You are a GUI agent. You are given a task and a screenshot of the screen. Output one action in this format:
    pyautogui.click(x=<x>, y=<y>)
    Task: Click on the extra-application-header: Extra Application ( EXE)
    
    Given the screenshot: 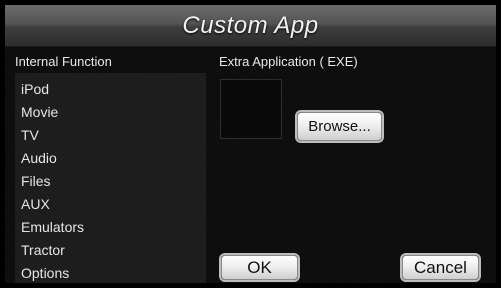 What is the action you would take?
    pyautogui.click(x=288, y=61)
    